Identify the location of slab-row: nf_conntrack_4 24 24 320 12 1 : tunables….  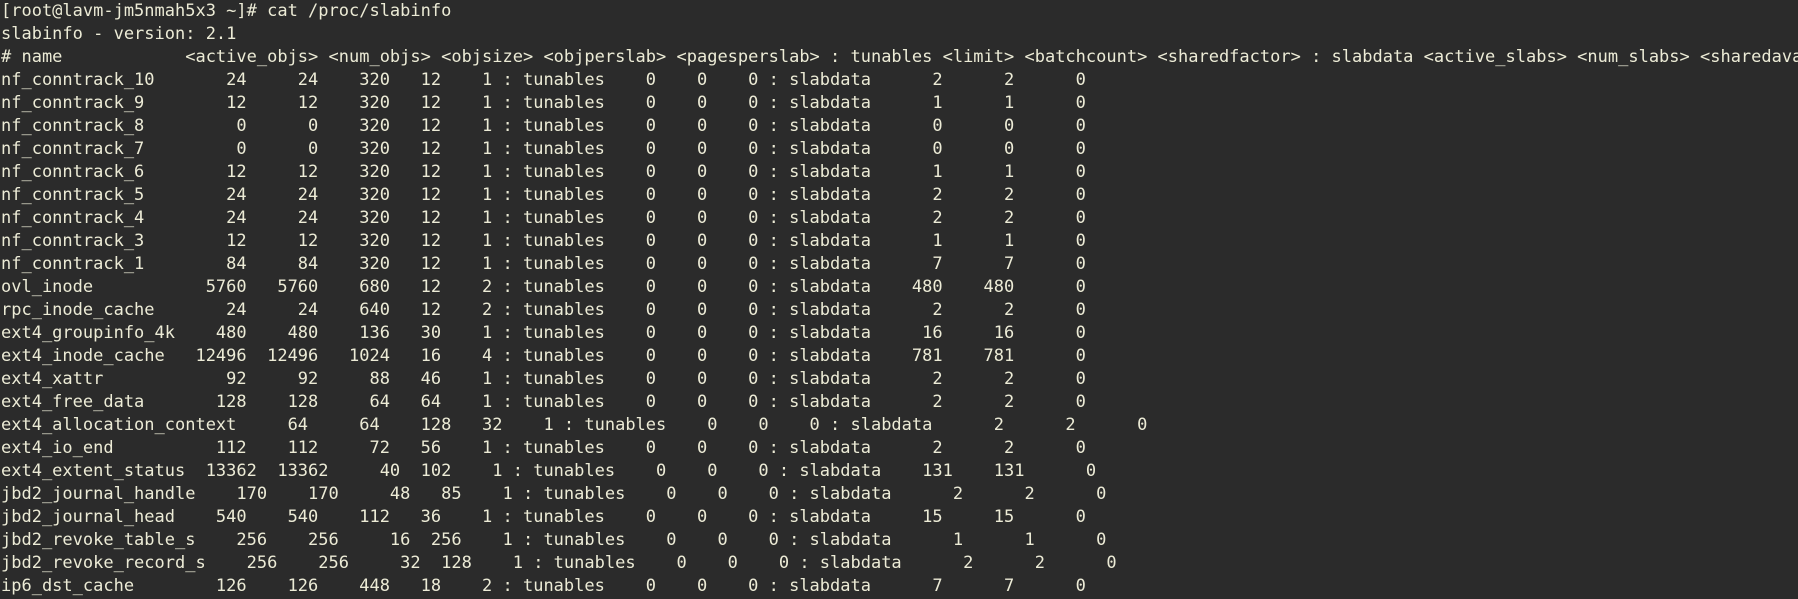
(543, 218).